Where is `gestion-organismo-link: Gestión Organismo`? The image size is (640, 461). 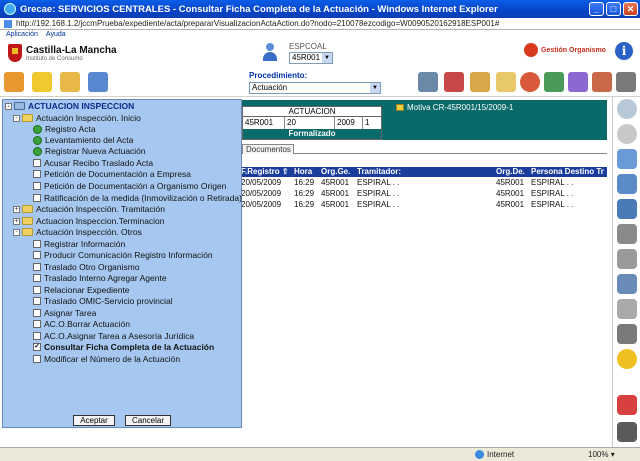 gestion-organismo-link: Gestión Organismo is located at coordinates (565, 50).